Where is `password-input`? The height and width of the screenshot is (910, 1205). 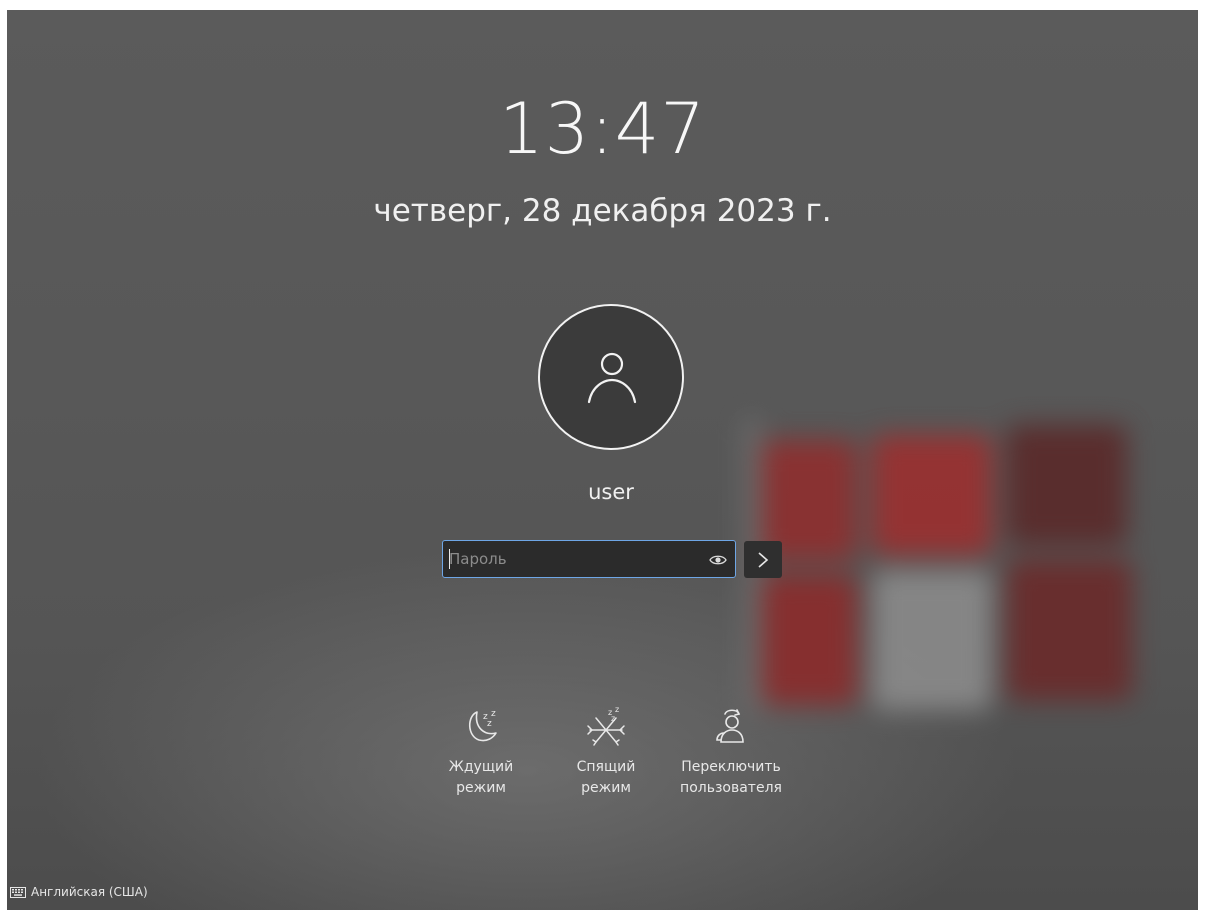 password-input is located at coordinates (574, 559).